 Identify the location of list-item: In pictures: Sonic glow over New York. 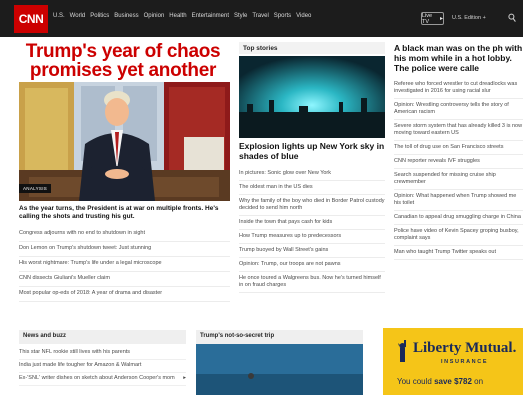
(312, 174).